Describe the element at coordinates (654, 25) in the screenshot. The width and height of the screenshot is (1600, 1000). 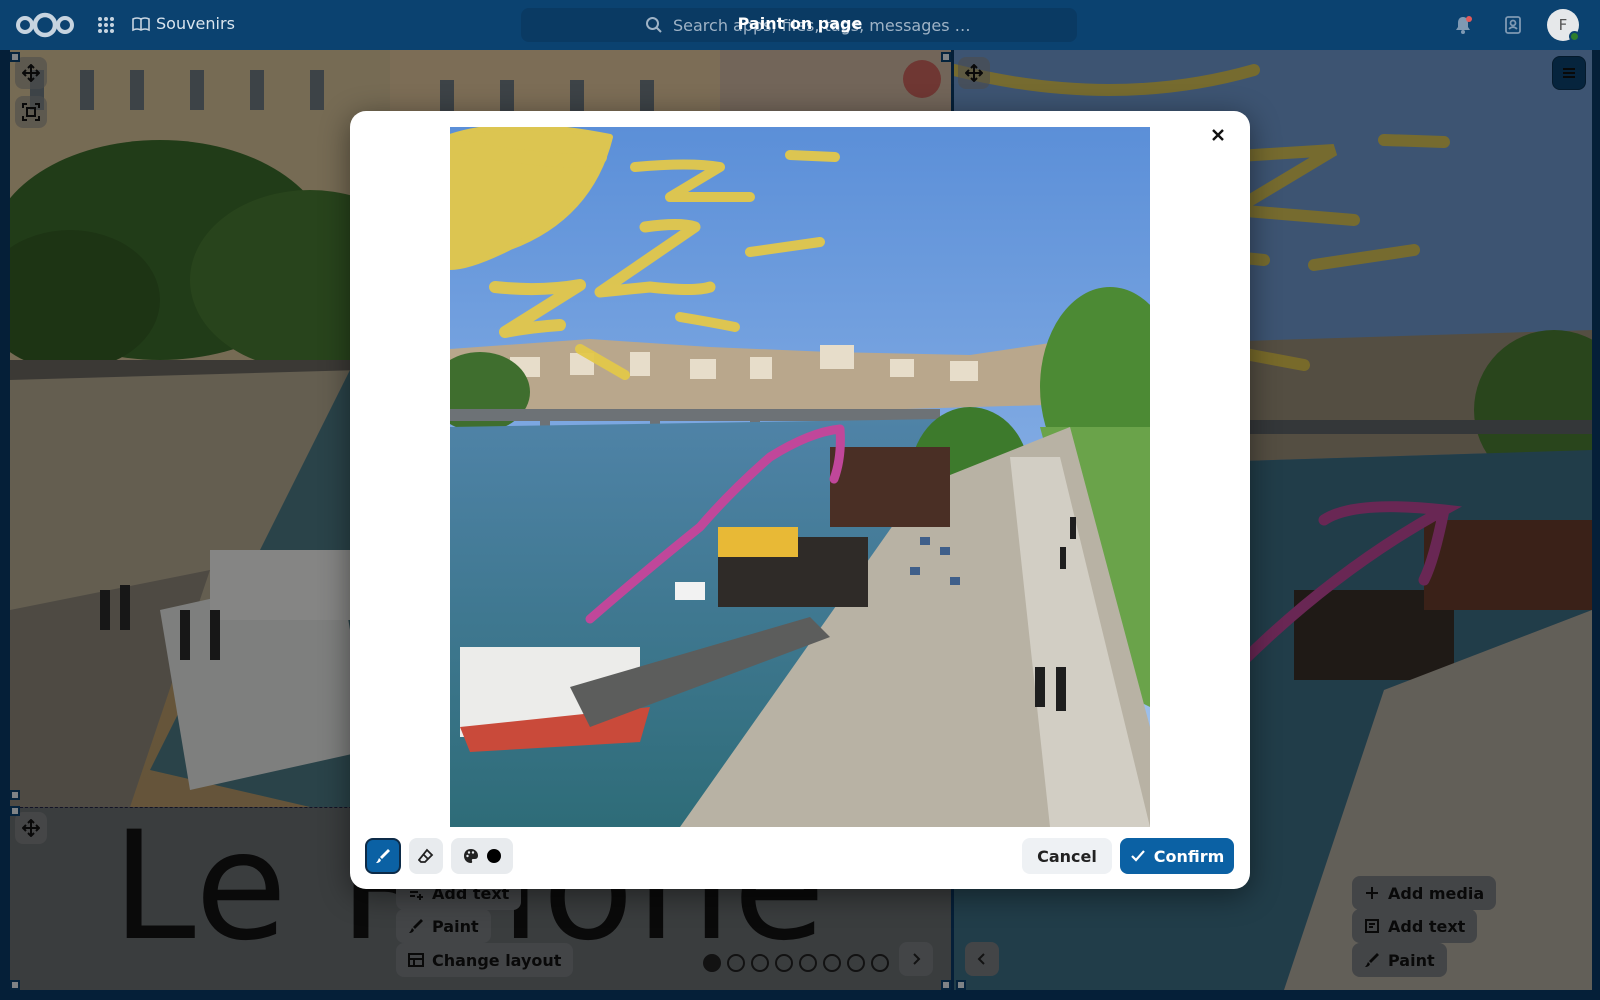
I see `search-icon` at that location.